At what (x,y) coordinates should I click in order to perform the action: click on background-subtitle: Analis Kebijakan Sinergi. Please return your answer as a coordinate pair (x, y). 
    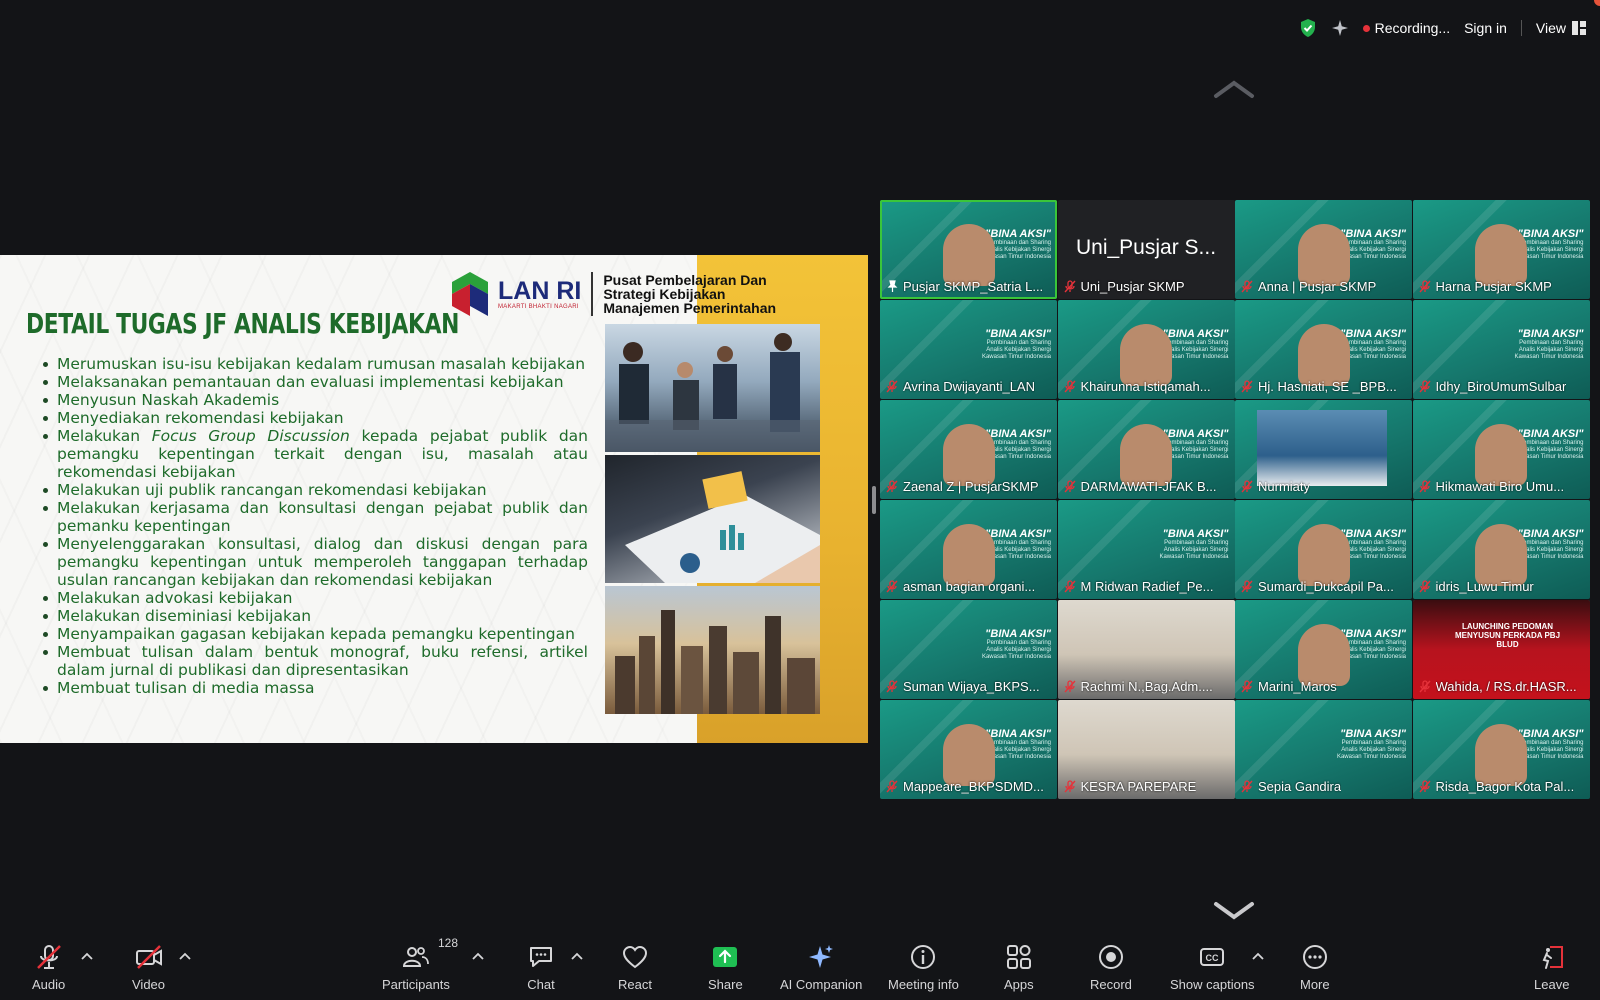
    Looking at the image, I should click on (1018, 650).